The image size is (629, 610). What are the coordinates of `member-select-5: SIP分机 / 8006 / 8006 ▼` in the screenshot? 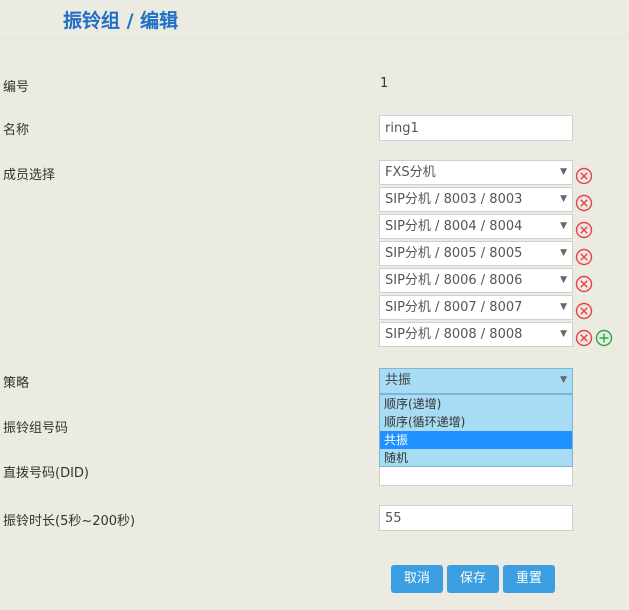 It's located at (476, 280).